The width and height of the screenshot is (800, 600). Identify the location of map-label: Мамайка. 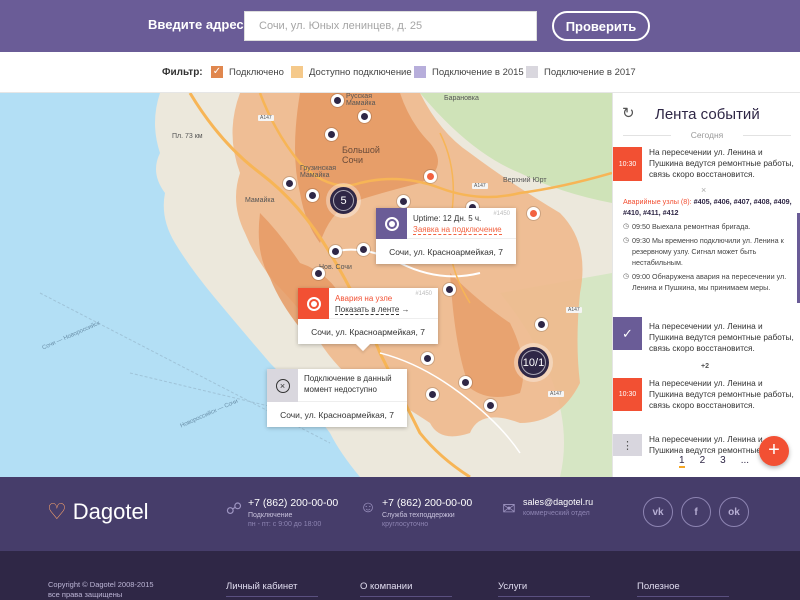
(260, 200).